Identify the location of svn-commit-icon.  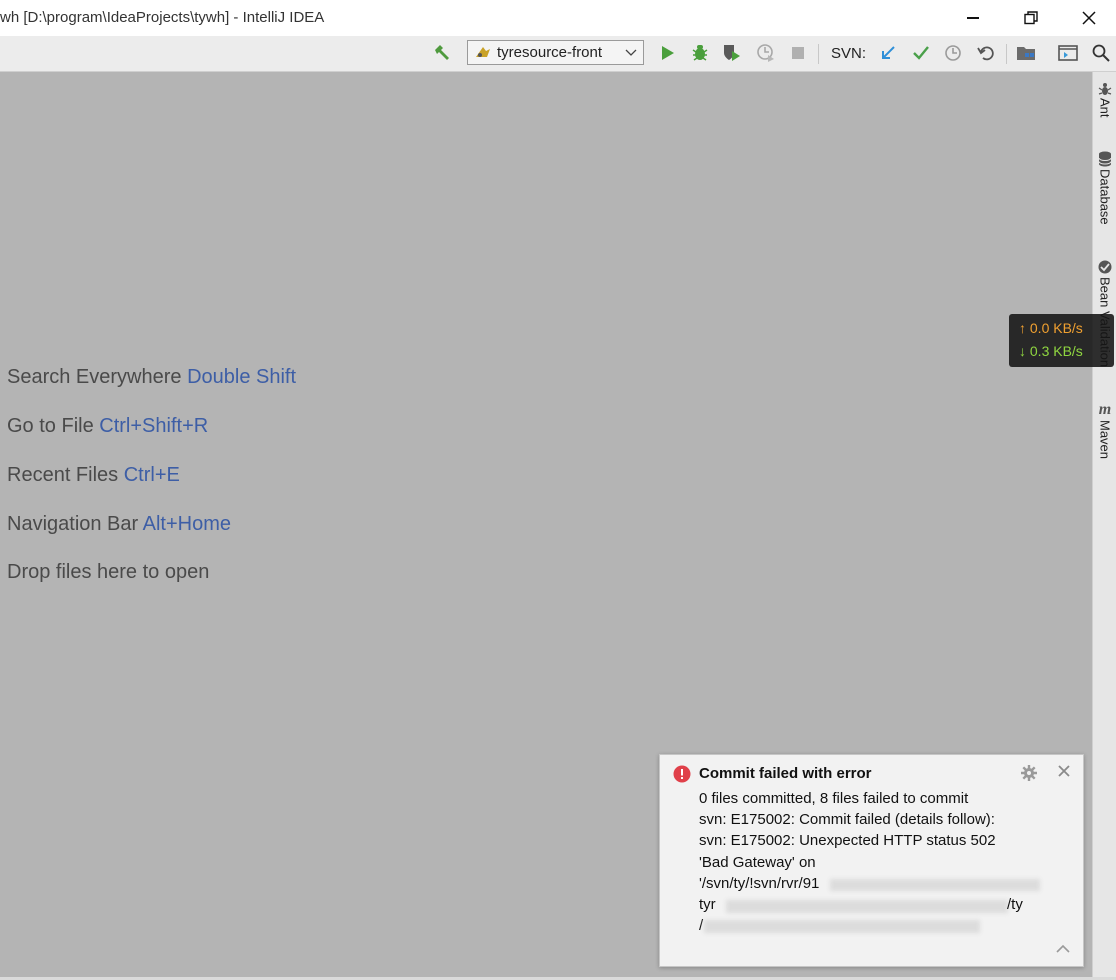
(921, 53).